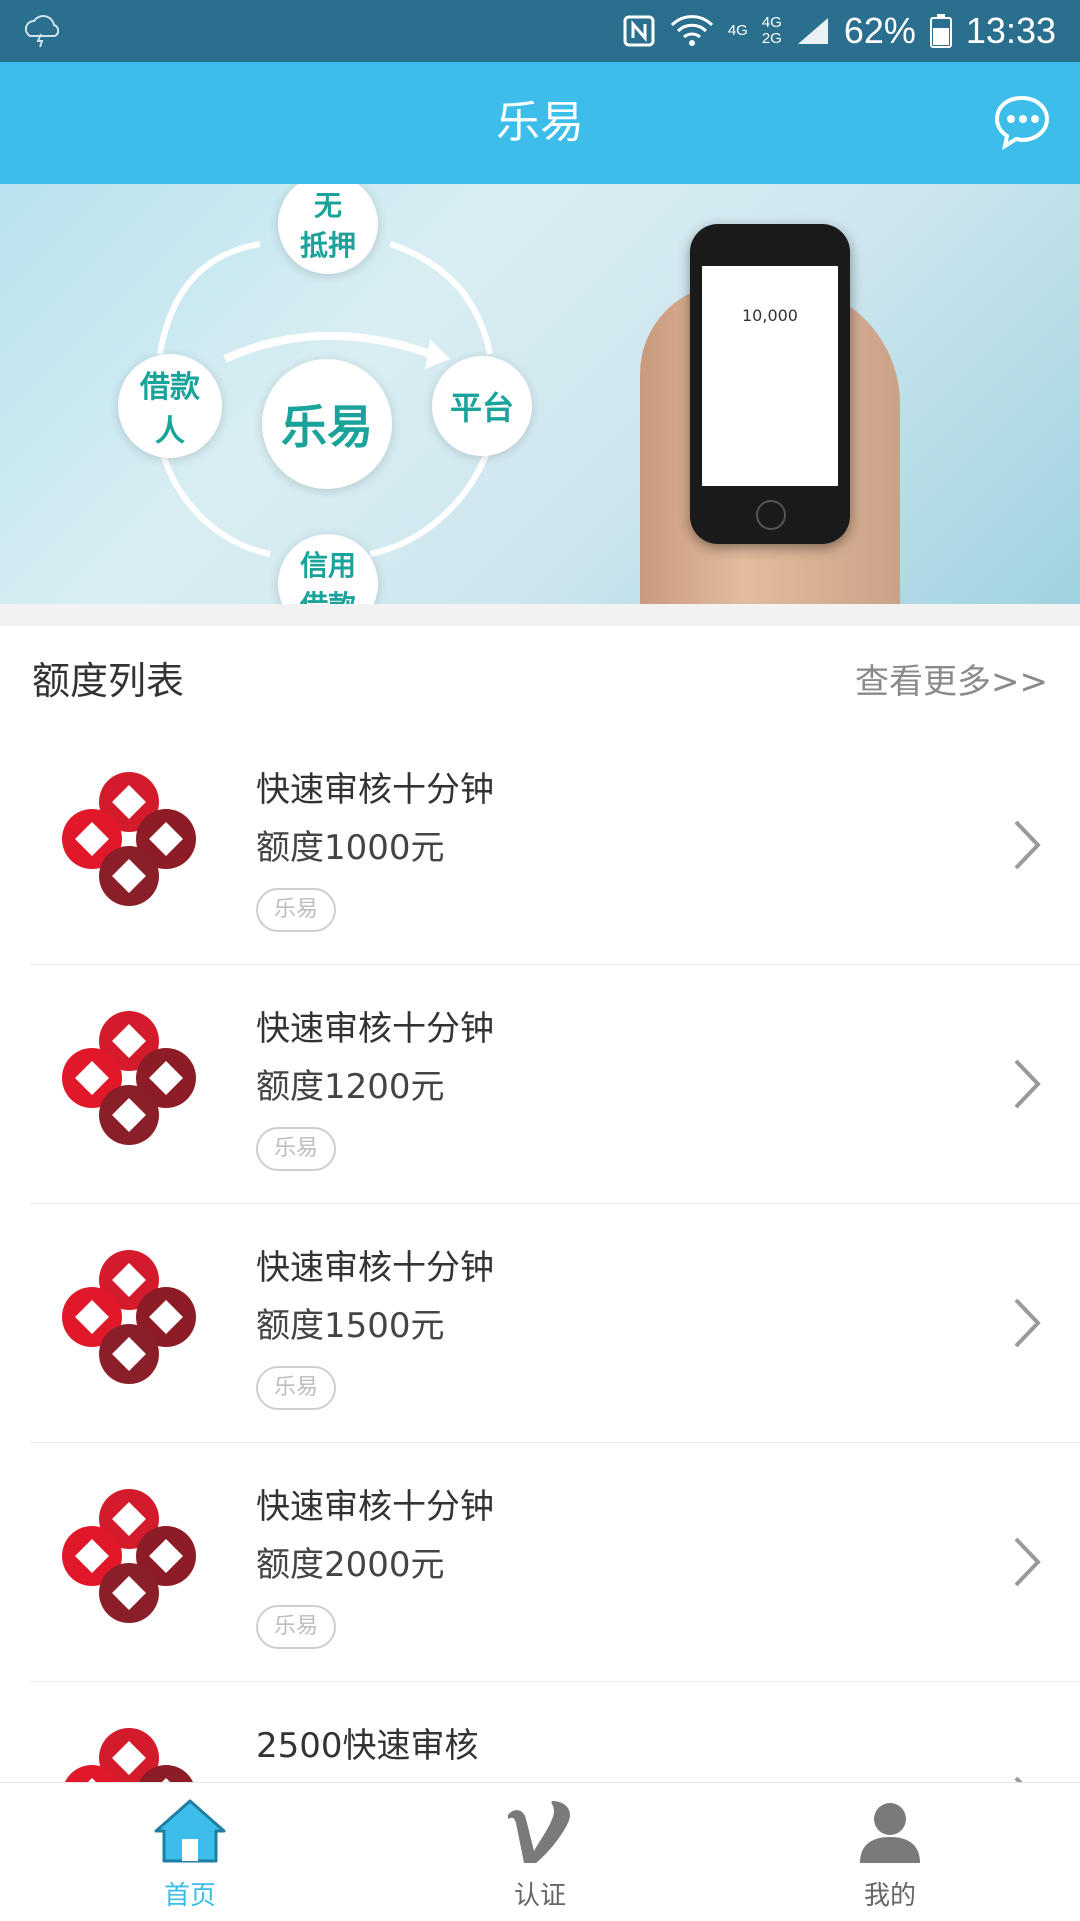 This screenshot has width=1080, height=1921. Describe the element at coordinates (540, 615) in the screenshot. I see `section-spacer` at that location.